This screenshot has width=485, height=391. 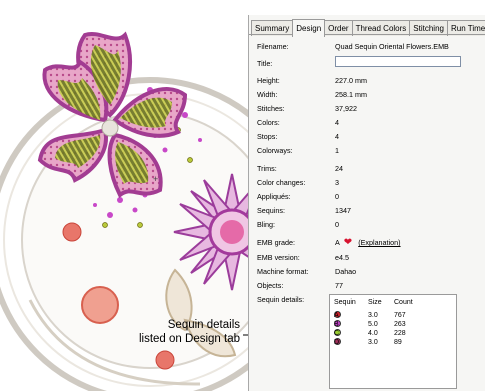 I want to click on tab-design: Design, so click(x=309, y=28).